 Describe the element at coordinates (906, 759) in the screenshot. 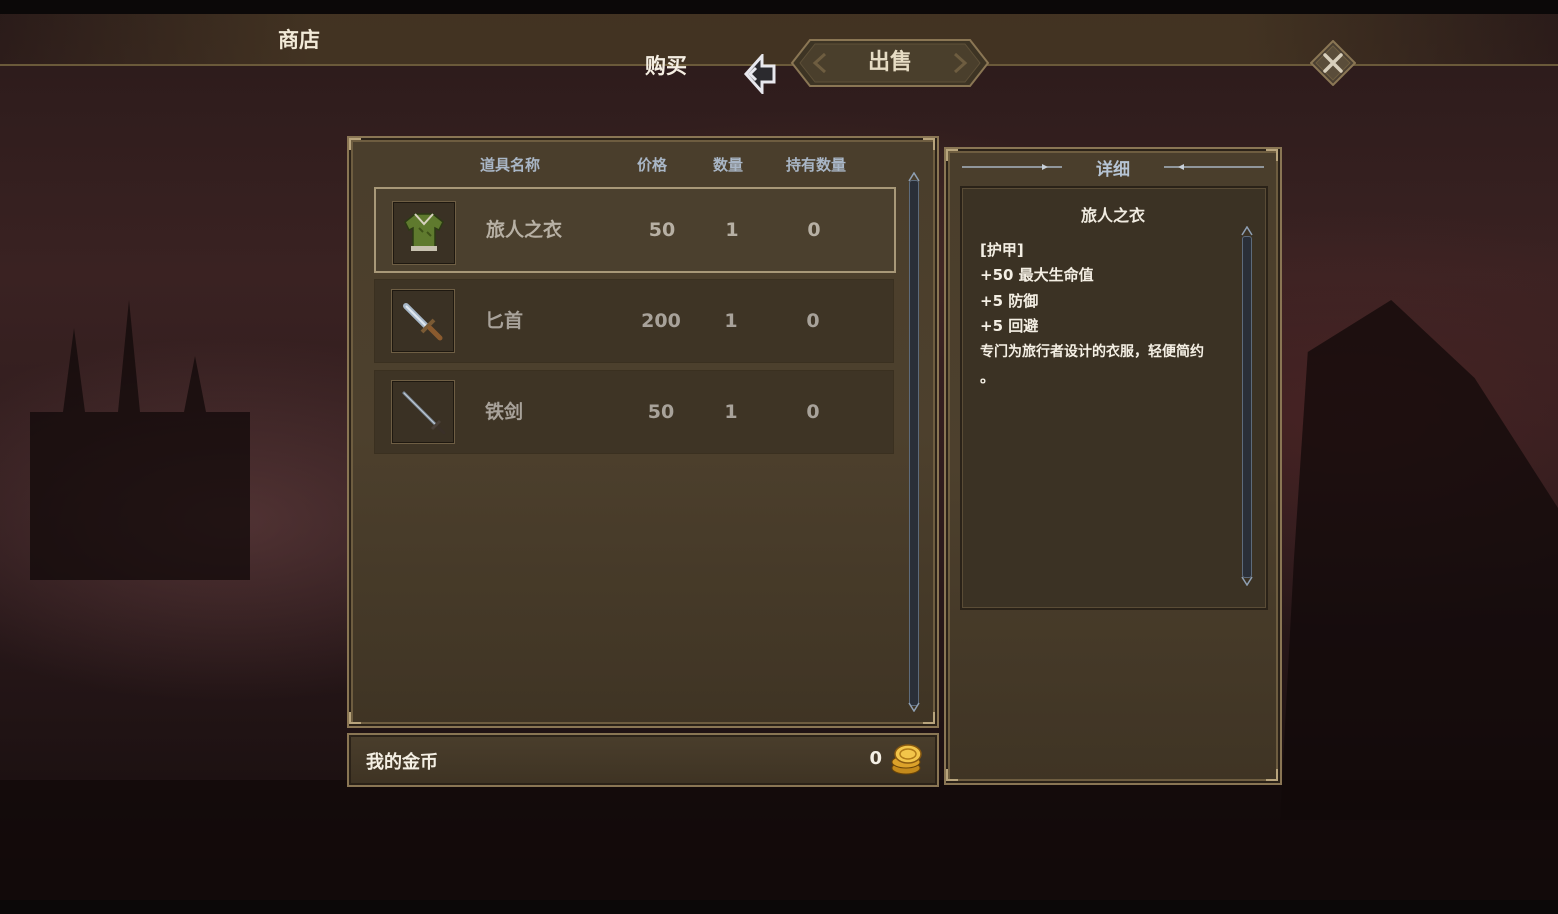

I see `gold-coins-icon` at that location.